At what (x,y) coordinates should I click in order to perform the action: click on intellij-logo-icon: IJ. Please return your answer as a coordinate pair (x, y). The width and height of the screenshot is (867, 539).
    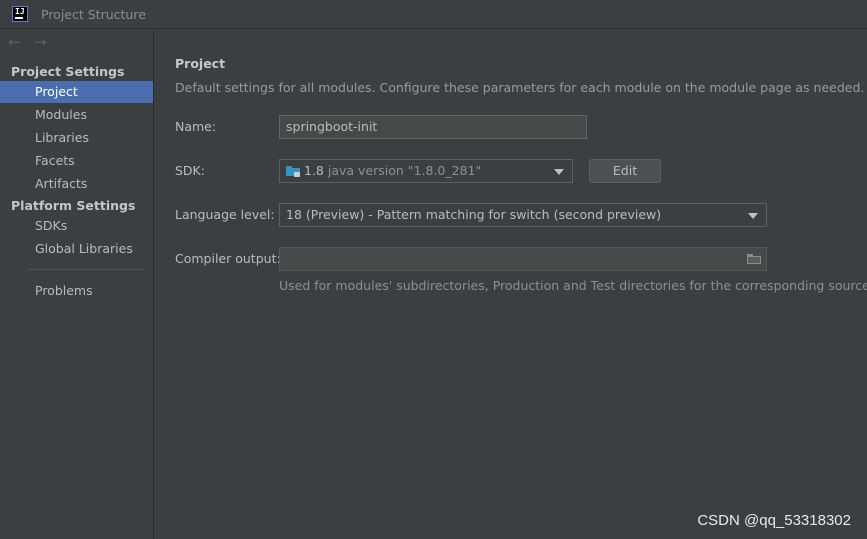
    Looking at the image, I should click on (20, 14).